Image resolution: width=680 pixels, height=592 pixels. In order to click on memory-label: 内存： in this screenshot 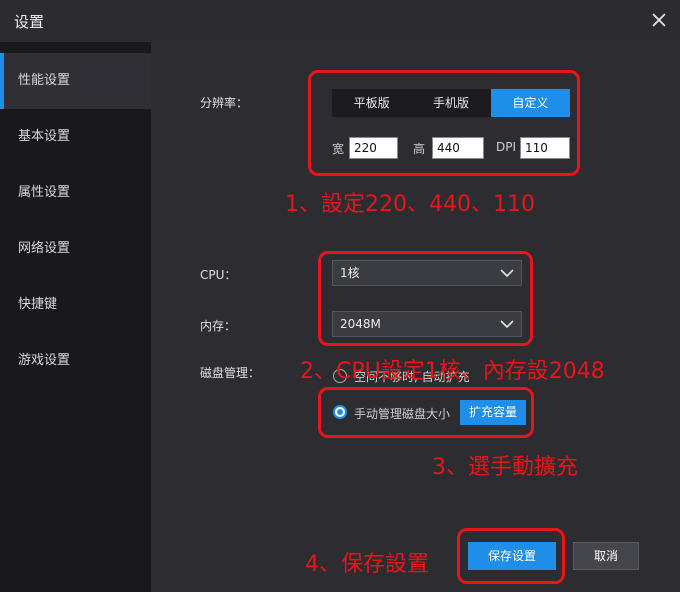, I will do `click(218, 326)`.